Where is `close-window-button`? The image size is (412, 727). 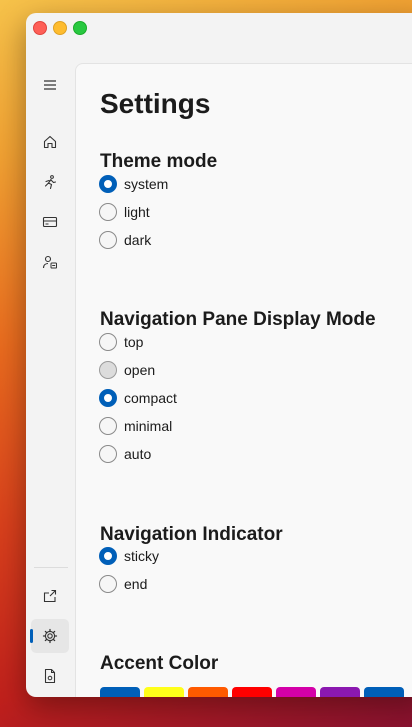
close-window-button is located at coordinates (40, 28).